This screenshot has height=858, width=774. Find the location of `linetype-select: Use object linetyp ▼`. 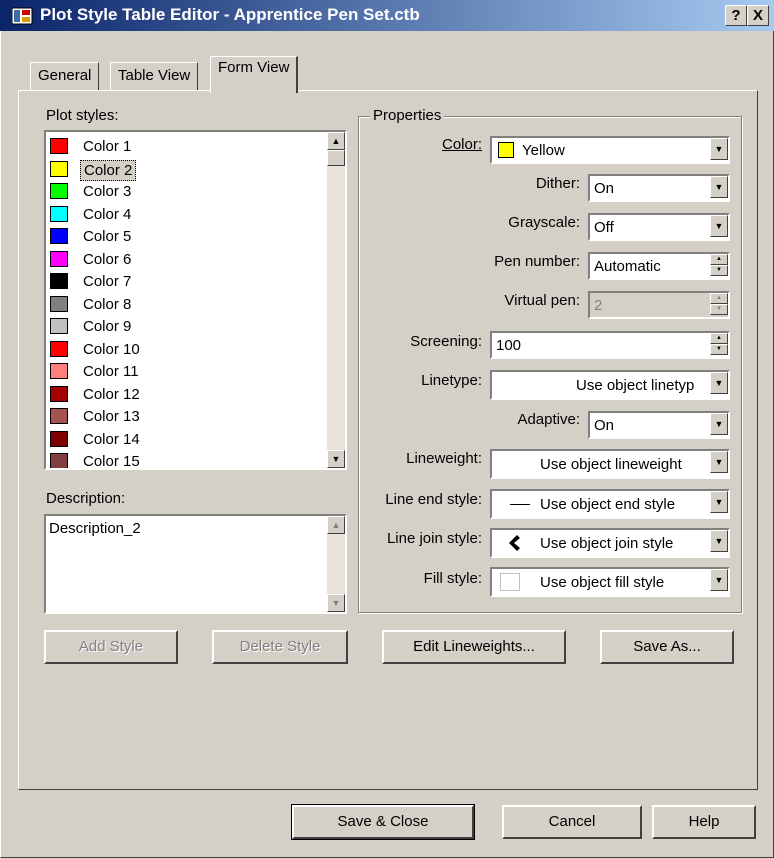

linetype-select: Use object linetyp ▼ is located at coordinates (610, 385).